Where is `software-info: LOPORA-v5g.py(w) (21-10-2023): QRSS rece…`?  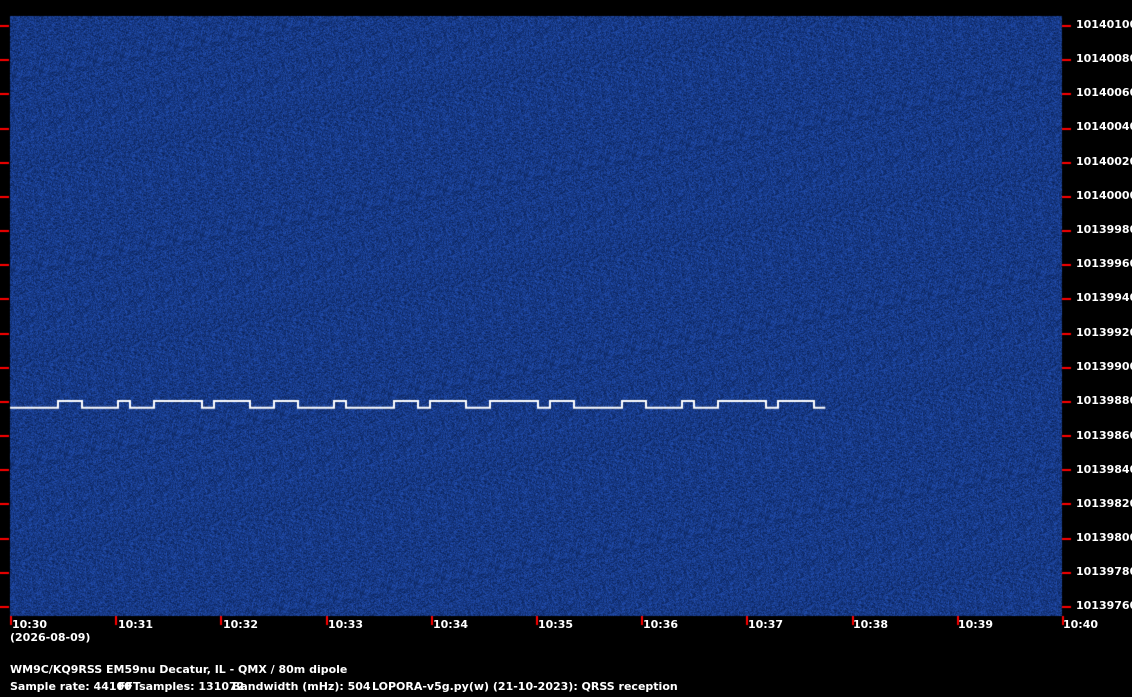
software-info: LOPORA-v5g.py(w) (21-10-2023): QRSS rece… is located at coordinates (525, 686).